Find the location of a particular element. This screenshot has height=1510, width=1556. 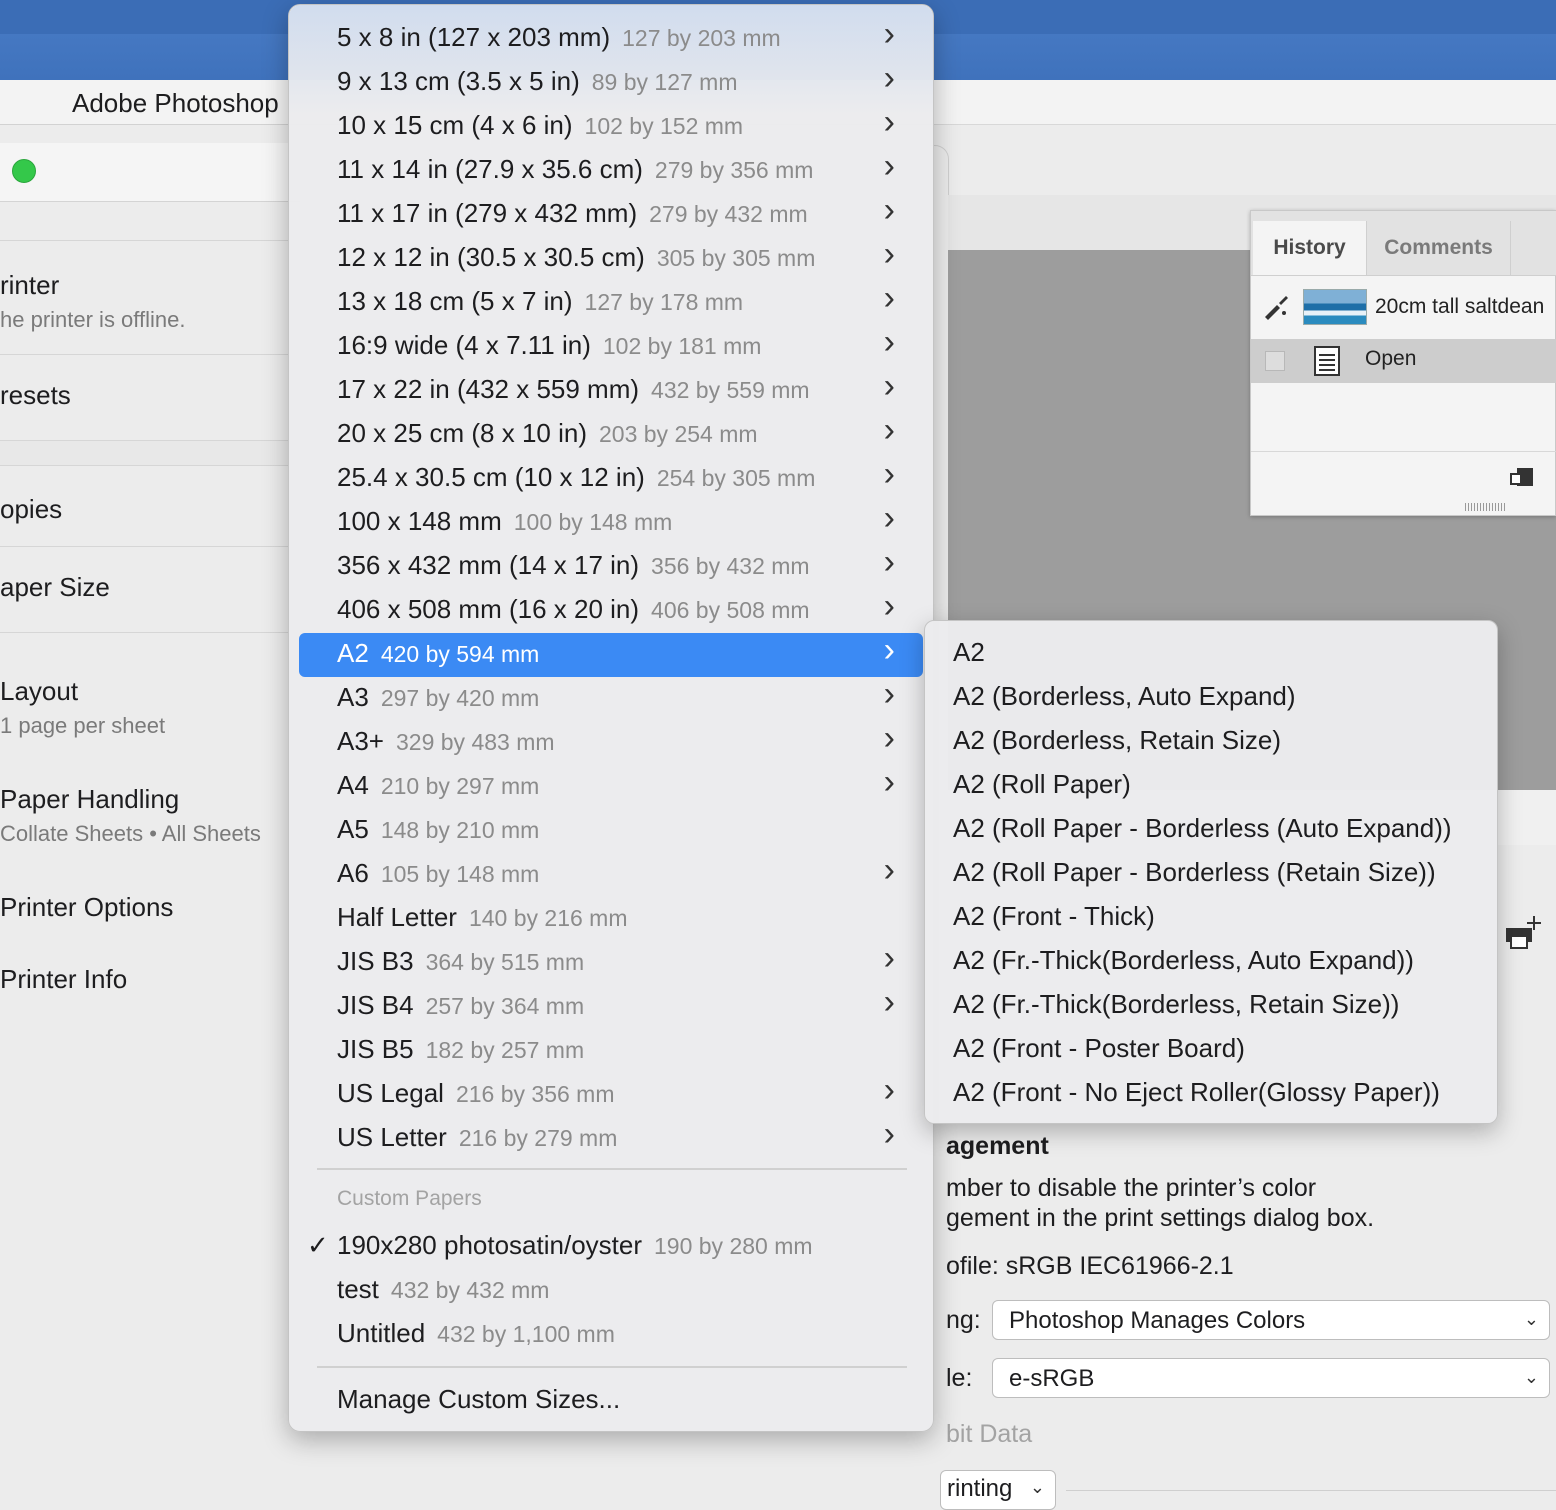

paper-size-label: 11 x 14 in (27.9 x 35.6 cm) is located at coordinates (490, 169).